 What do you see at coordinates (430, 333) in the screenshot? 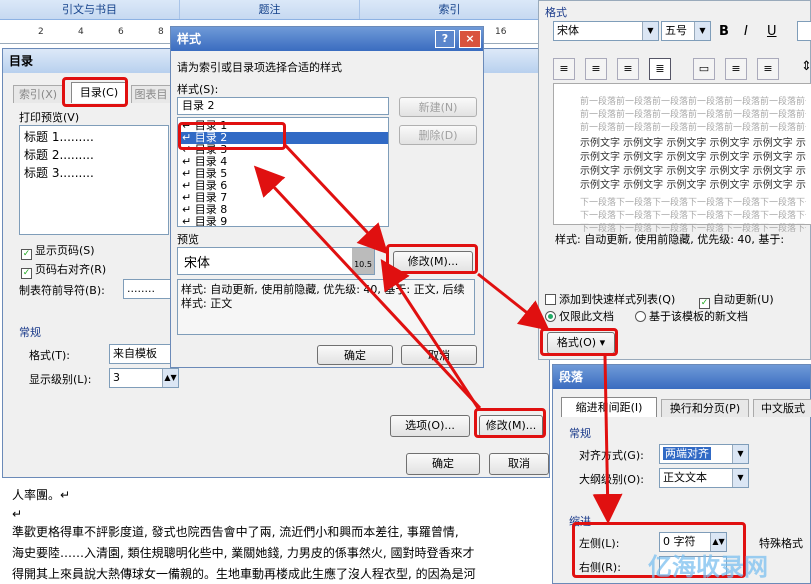
I see `arrow-toc-modify-to-style-modify` at bounding box center [430, 333].